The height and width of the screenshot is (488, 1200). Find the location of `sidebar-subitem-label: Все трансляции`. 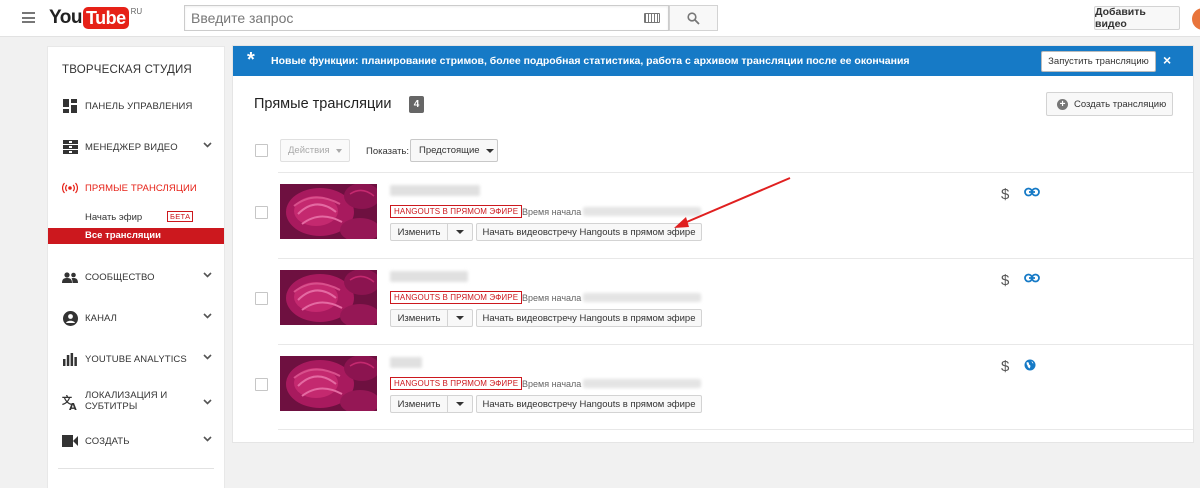

sidebar-subitem-label: Все трансляции is located at coordinates (123, 235).